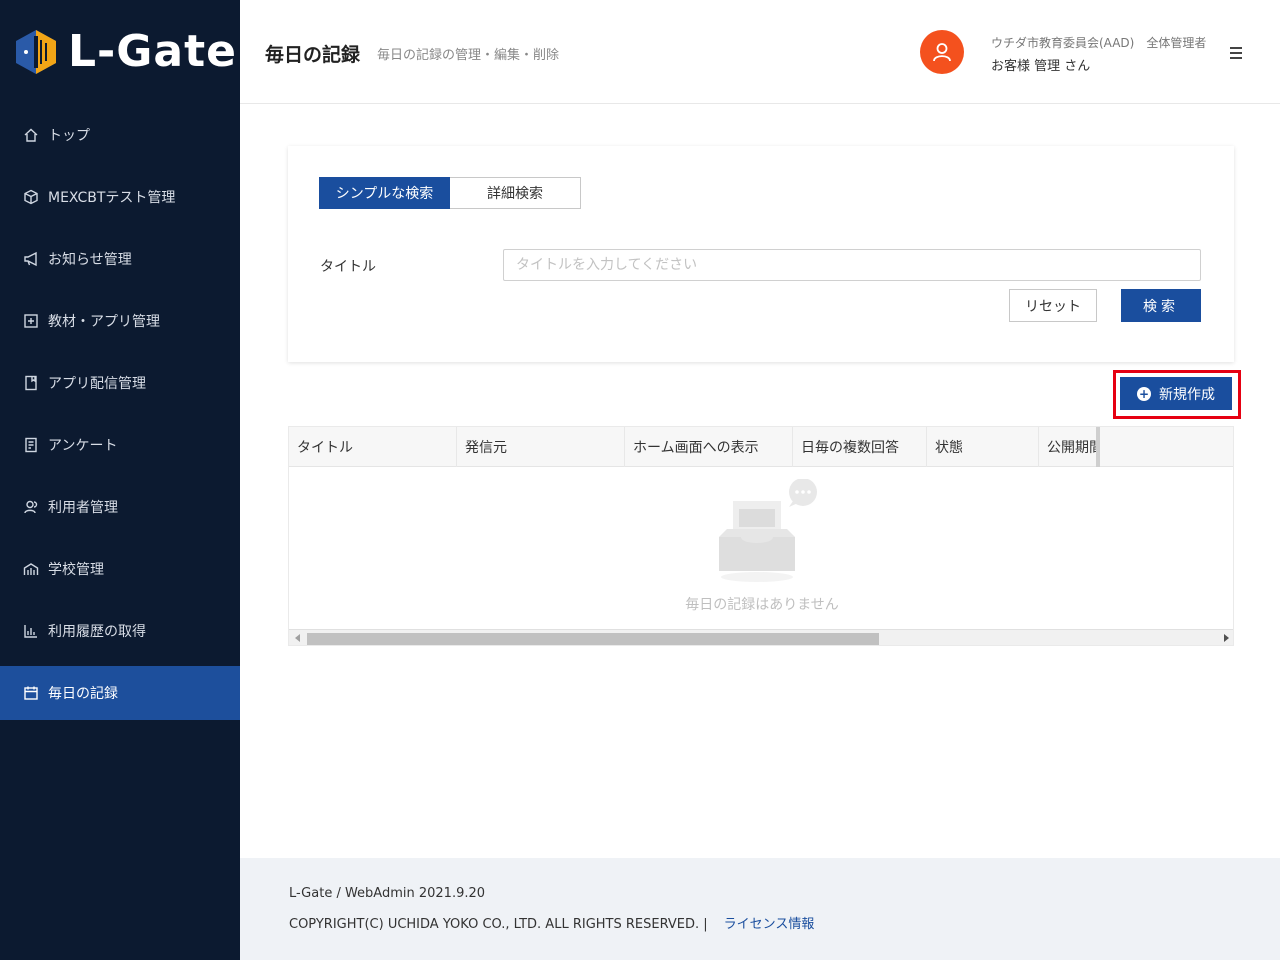 The width and height of the screenshot is (1280, 960). What do you see at coordinates (31, 631) in the screenshot?
I see `bar-chart-icon` at bounding box center [31, 631].